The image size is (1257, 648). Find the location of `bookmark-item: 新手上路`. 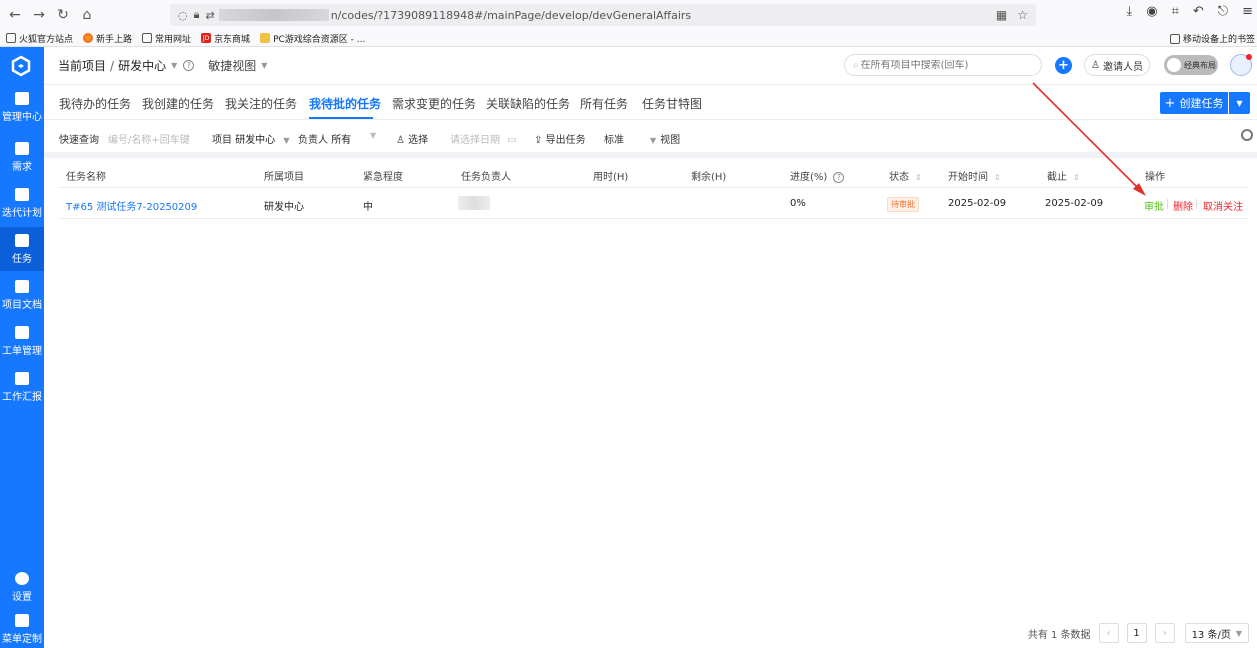

bookmark-item: 新手上路 is located at coordinates (107, 38).